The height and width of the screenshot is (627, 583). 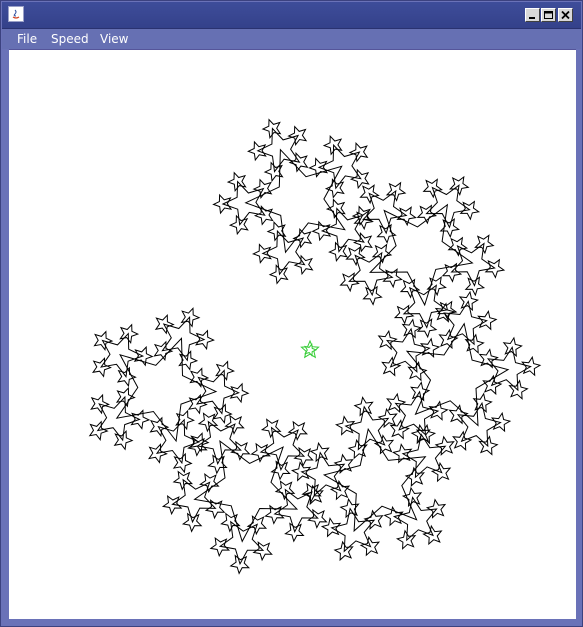 I want to click on minimize-button, so click(x=532, y=15).